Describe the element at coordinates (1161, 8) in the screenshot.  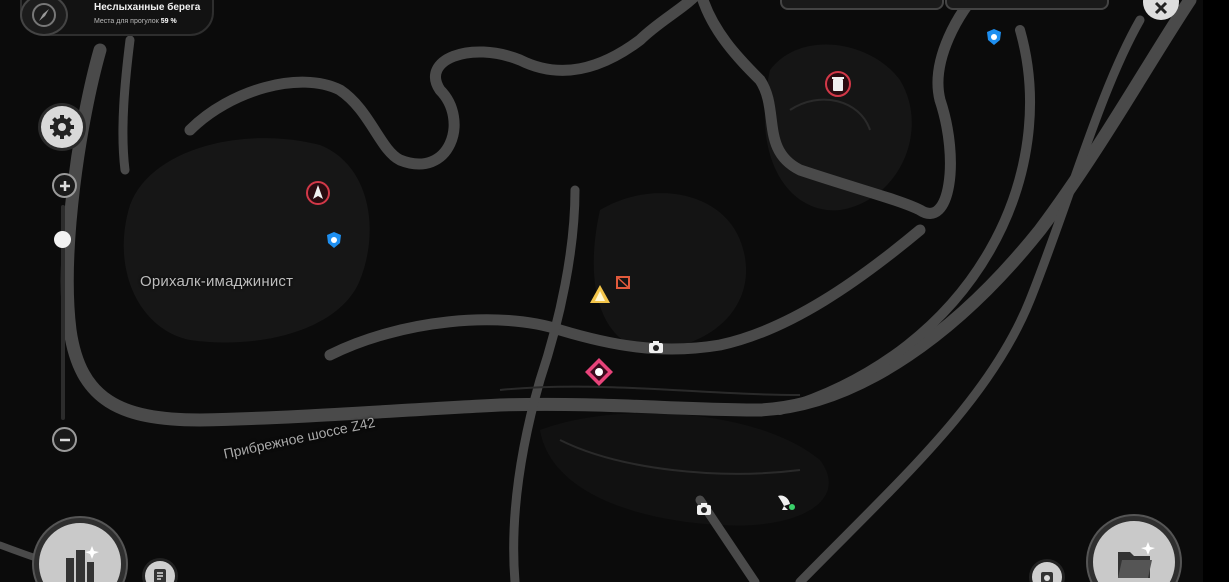
I see `close-icon` at that location.